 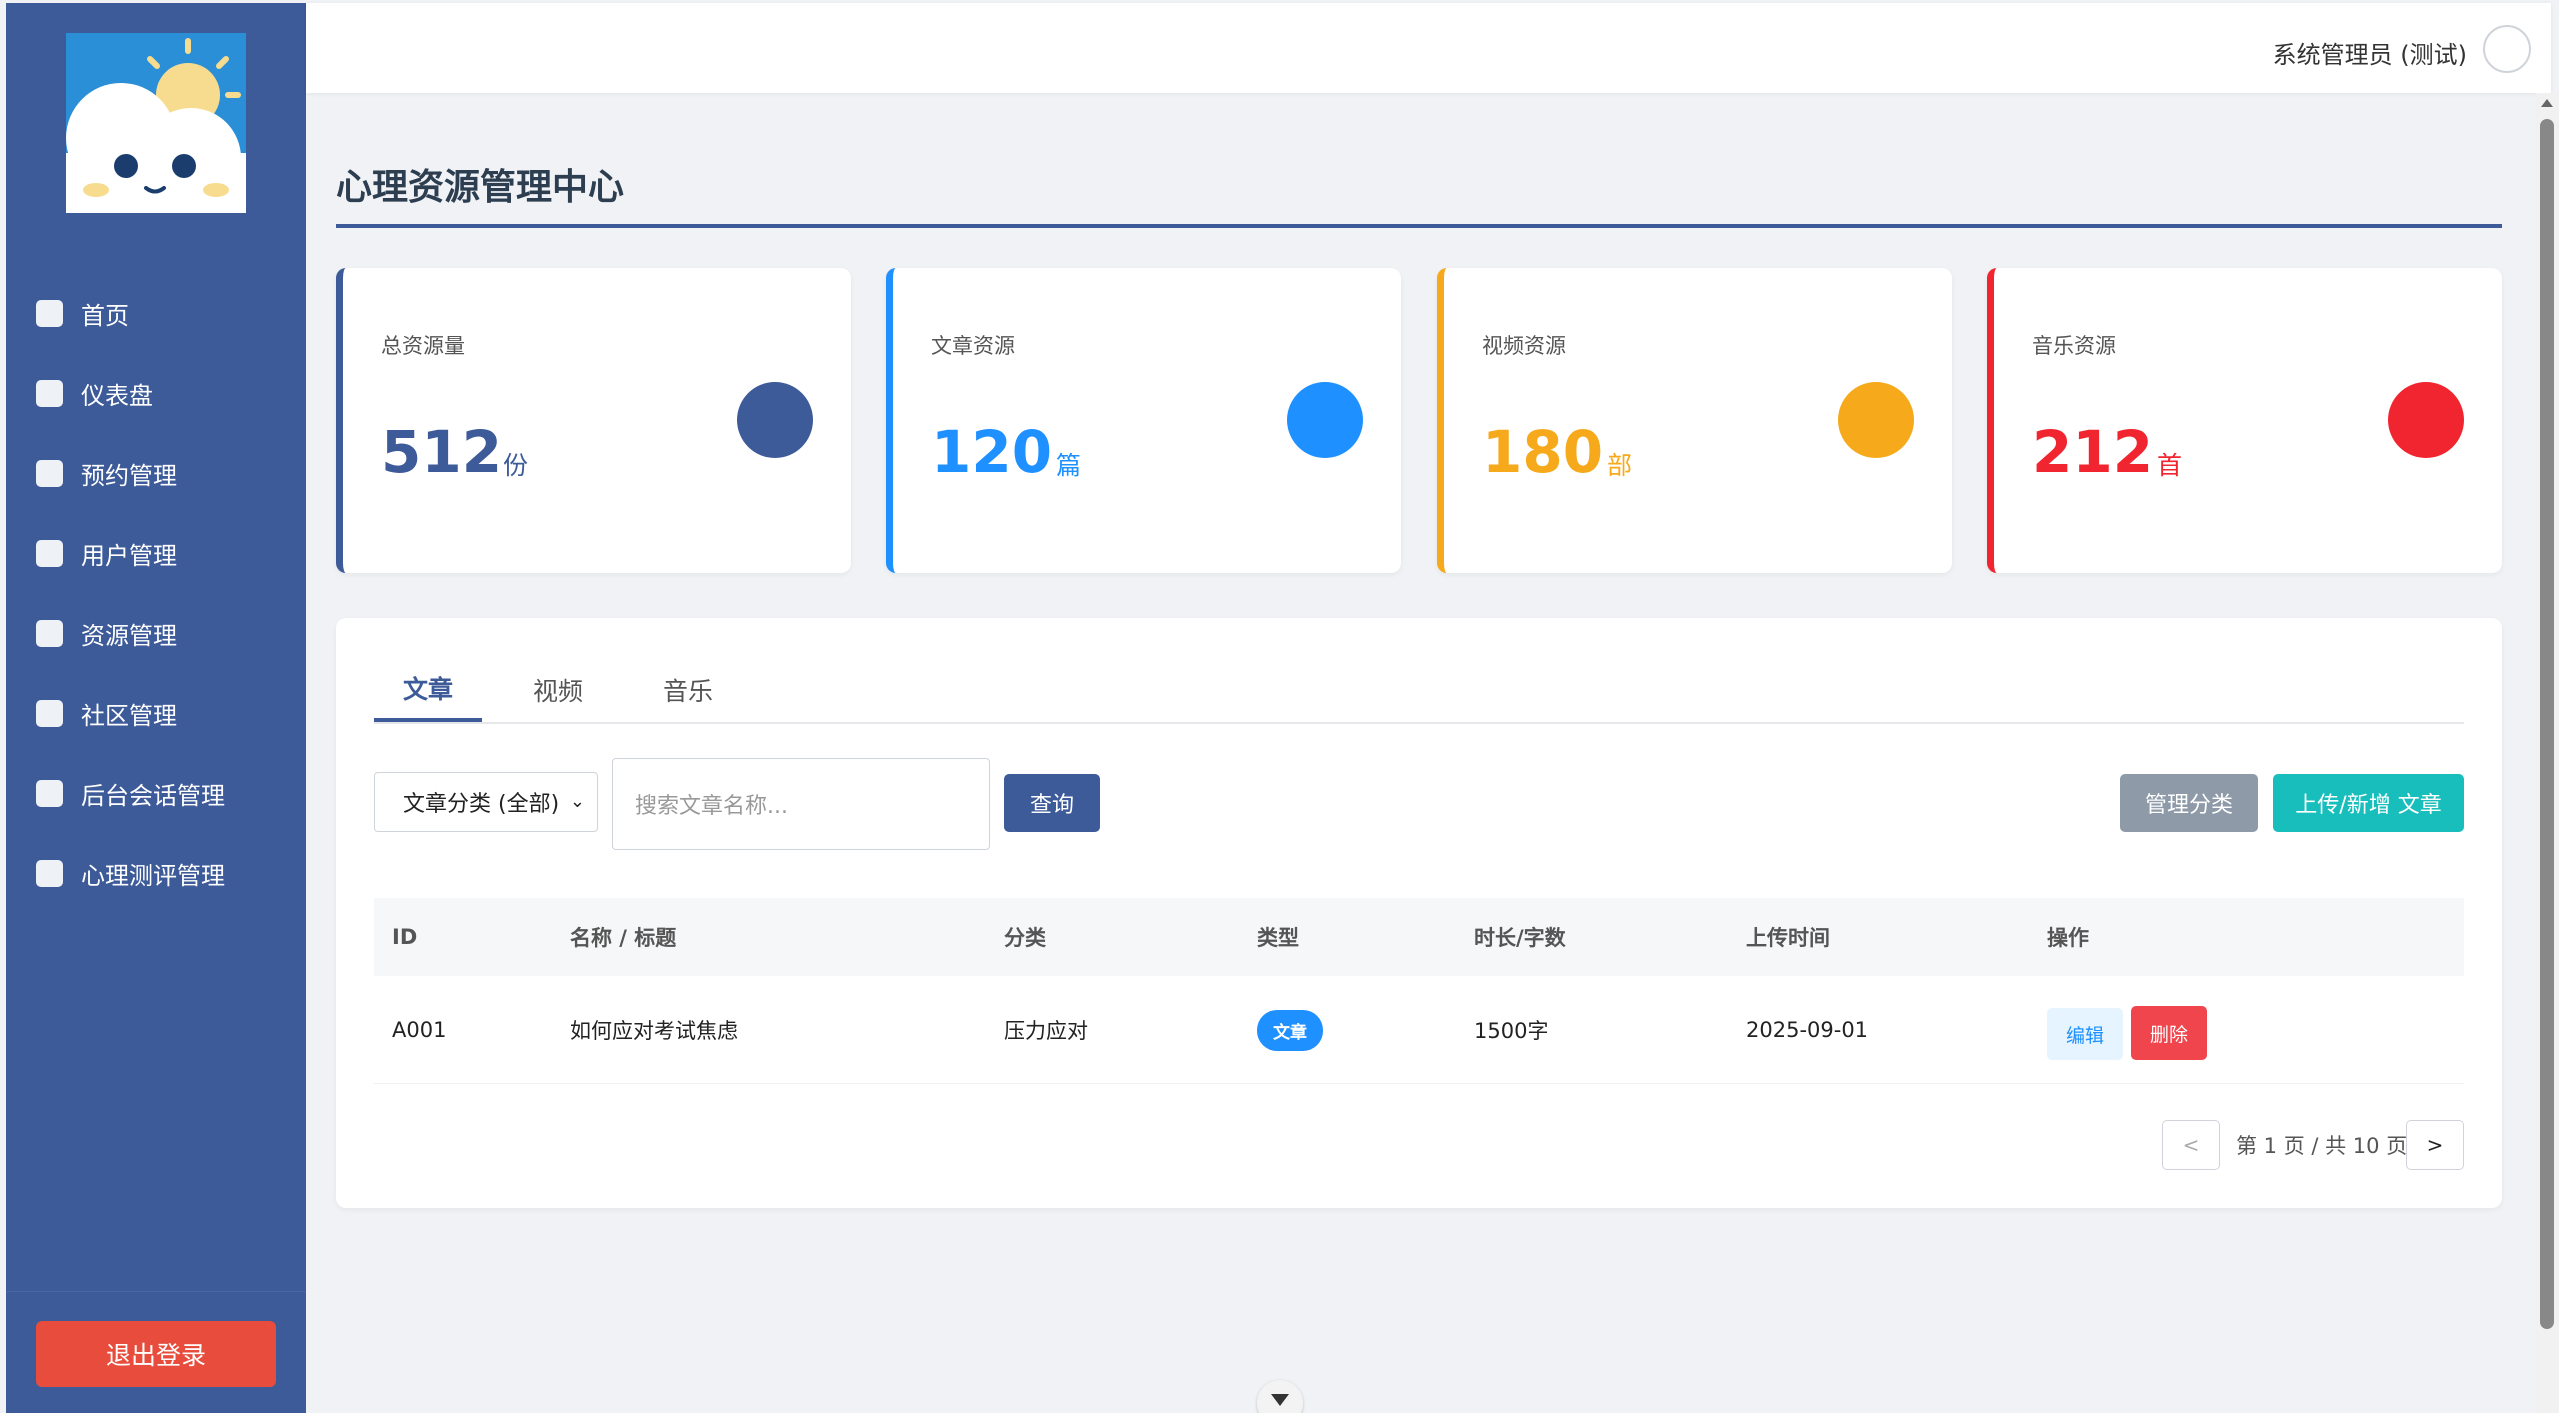 What do you see at coordinates (2369, 55) in the screenshot?
I see `user-name: 系统管理员 (测试)` at bounding box center [2369, 55].